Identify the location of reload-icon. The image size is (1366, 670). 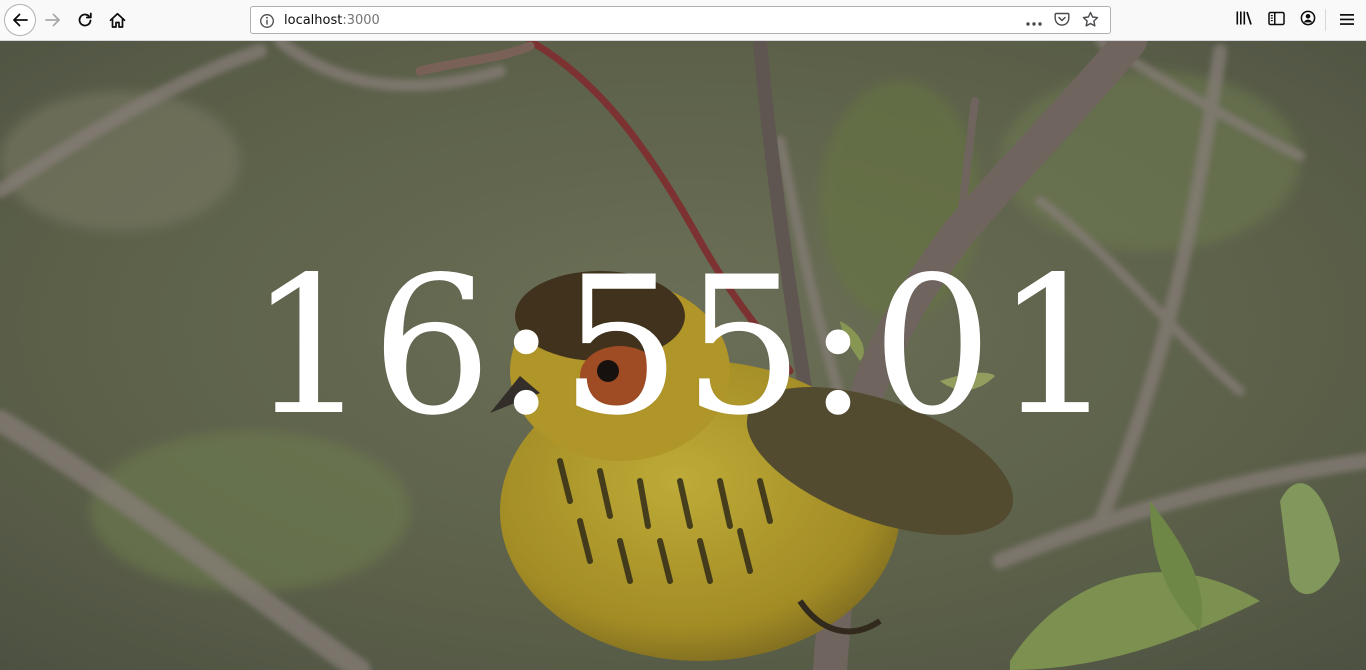
(85, 20).